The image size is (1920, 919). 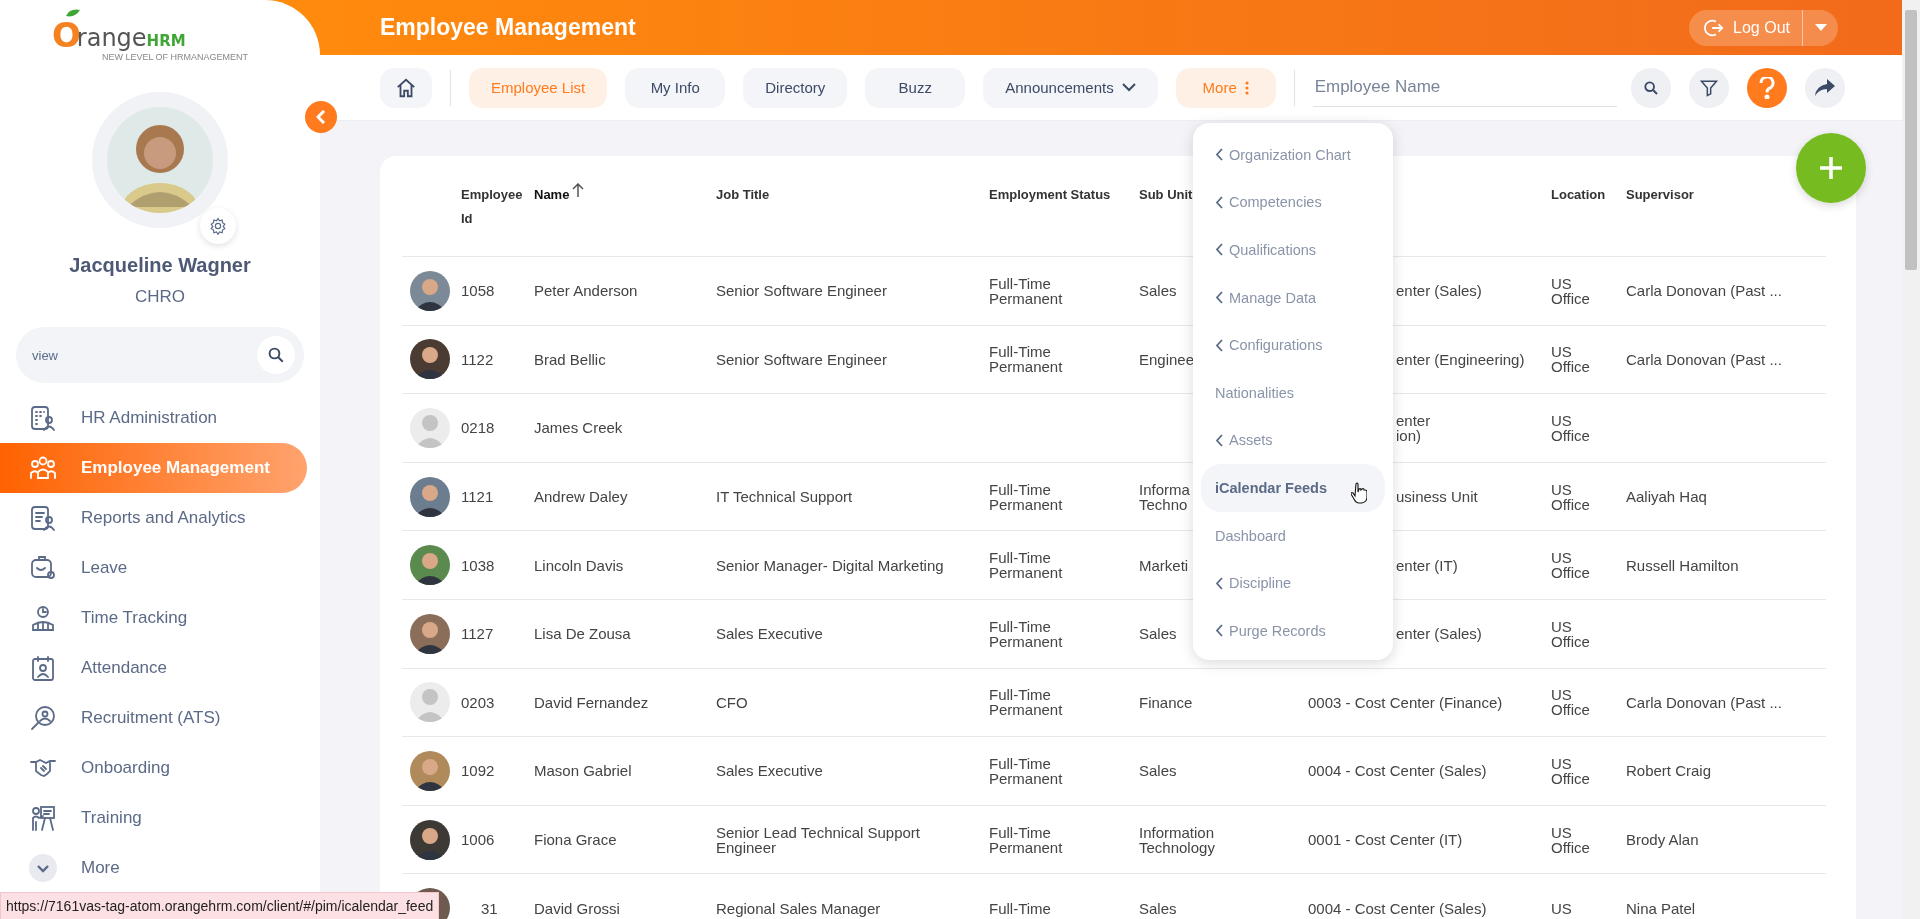 I want to click on sidebar-more-item: More, so click(x=153, y=868).